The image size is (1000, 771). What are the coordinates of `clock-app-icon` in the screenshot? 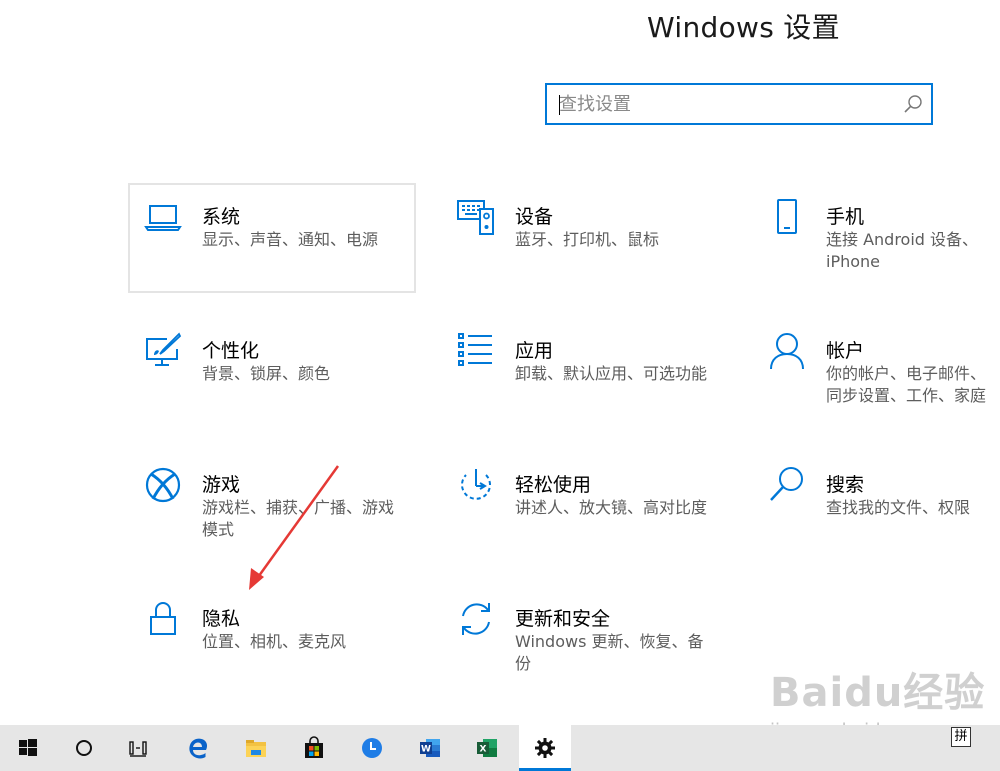 It's located at (372, 748).